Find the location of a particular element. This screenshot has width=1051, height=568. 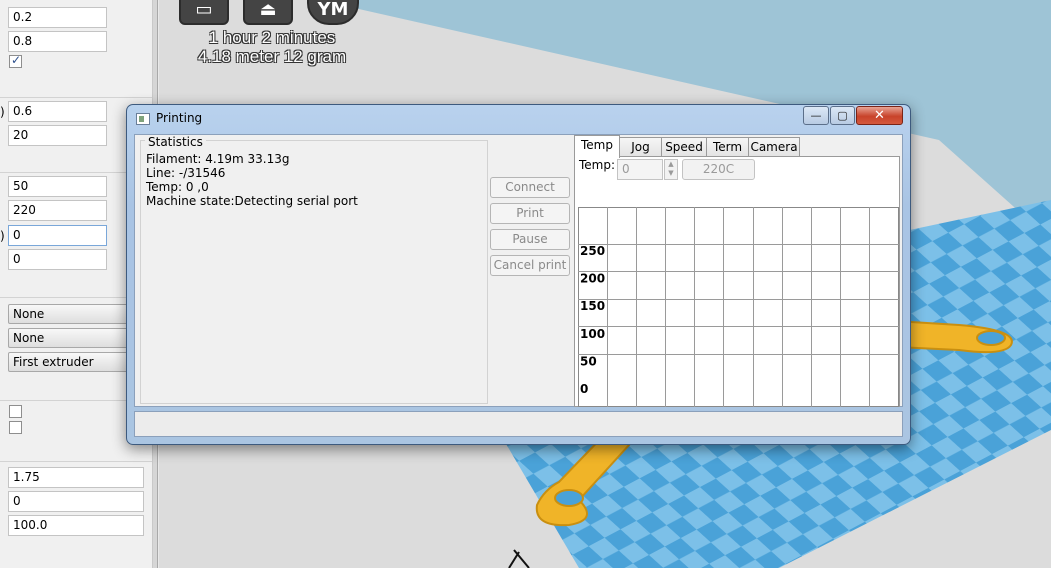

axis-marker is located at coordinates (519, 558).